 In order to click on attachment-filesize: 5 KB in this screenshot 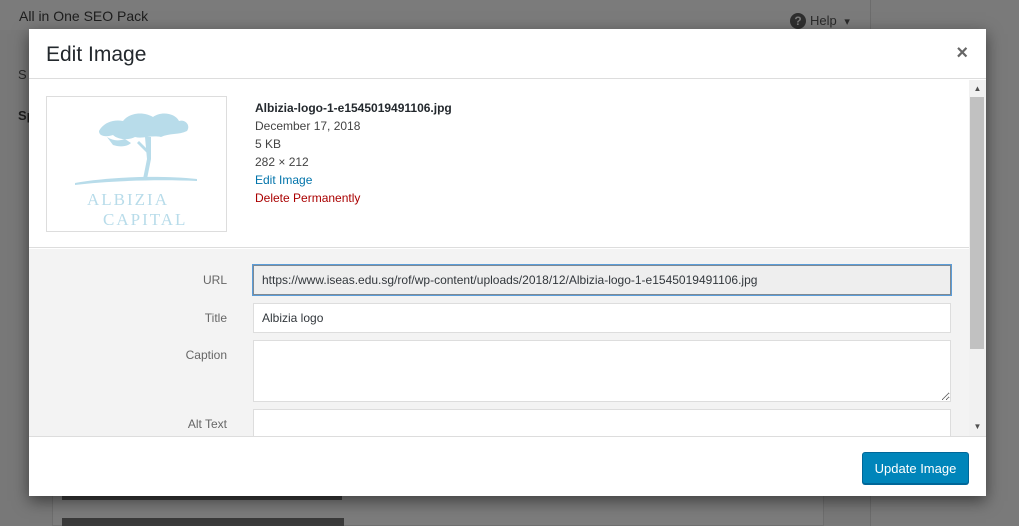, I will do `click(268, 144)`.